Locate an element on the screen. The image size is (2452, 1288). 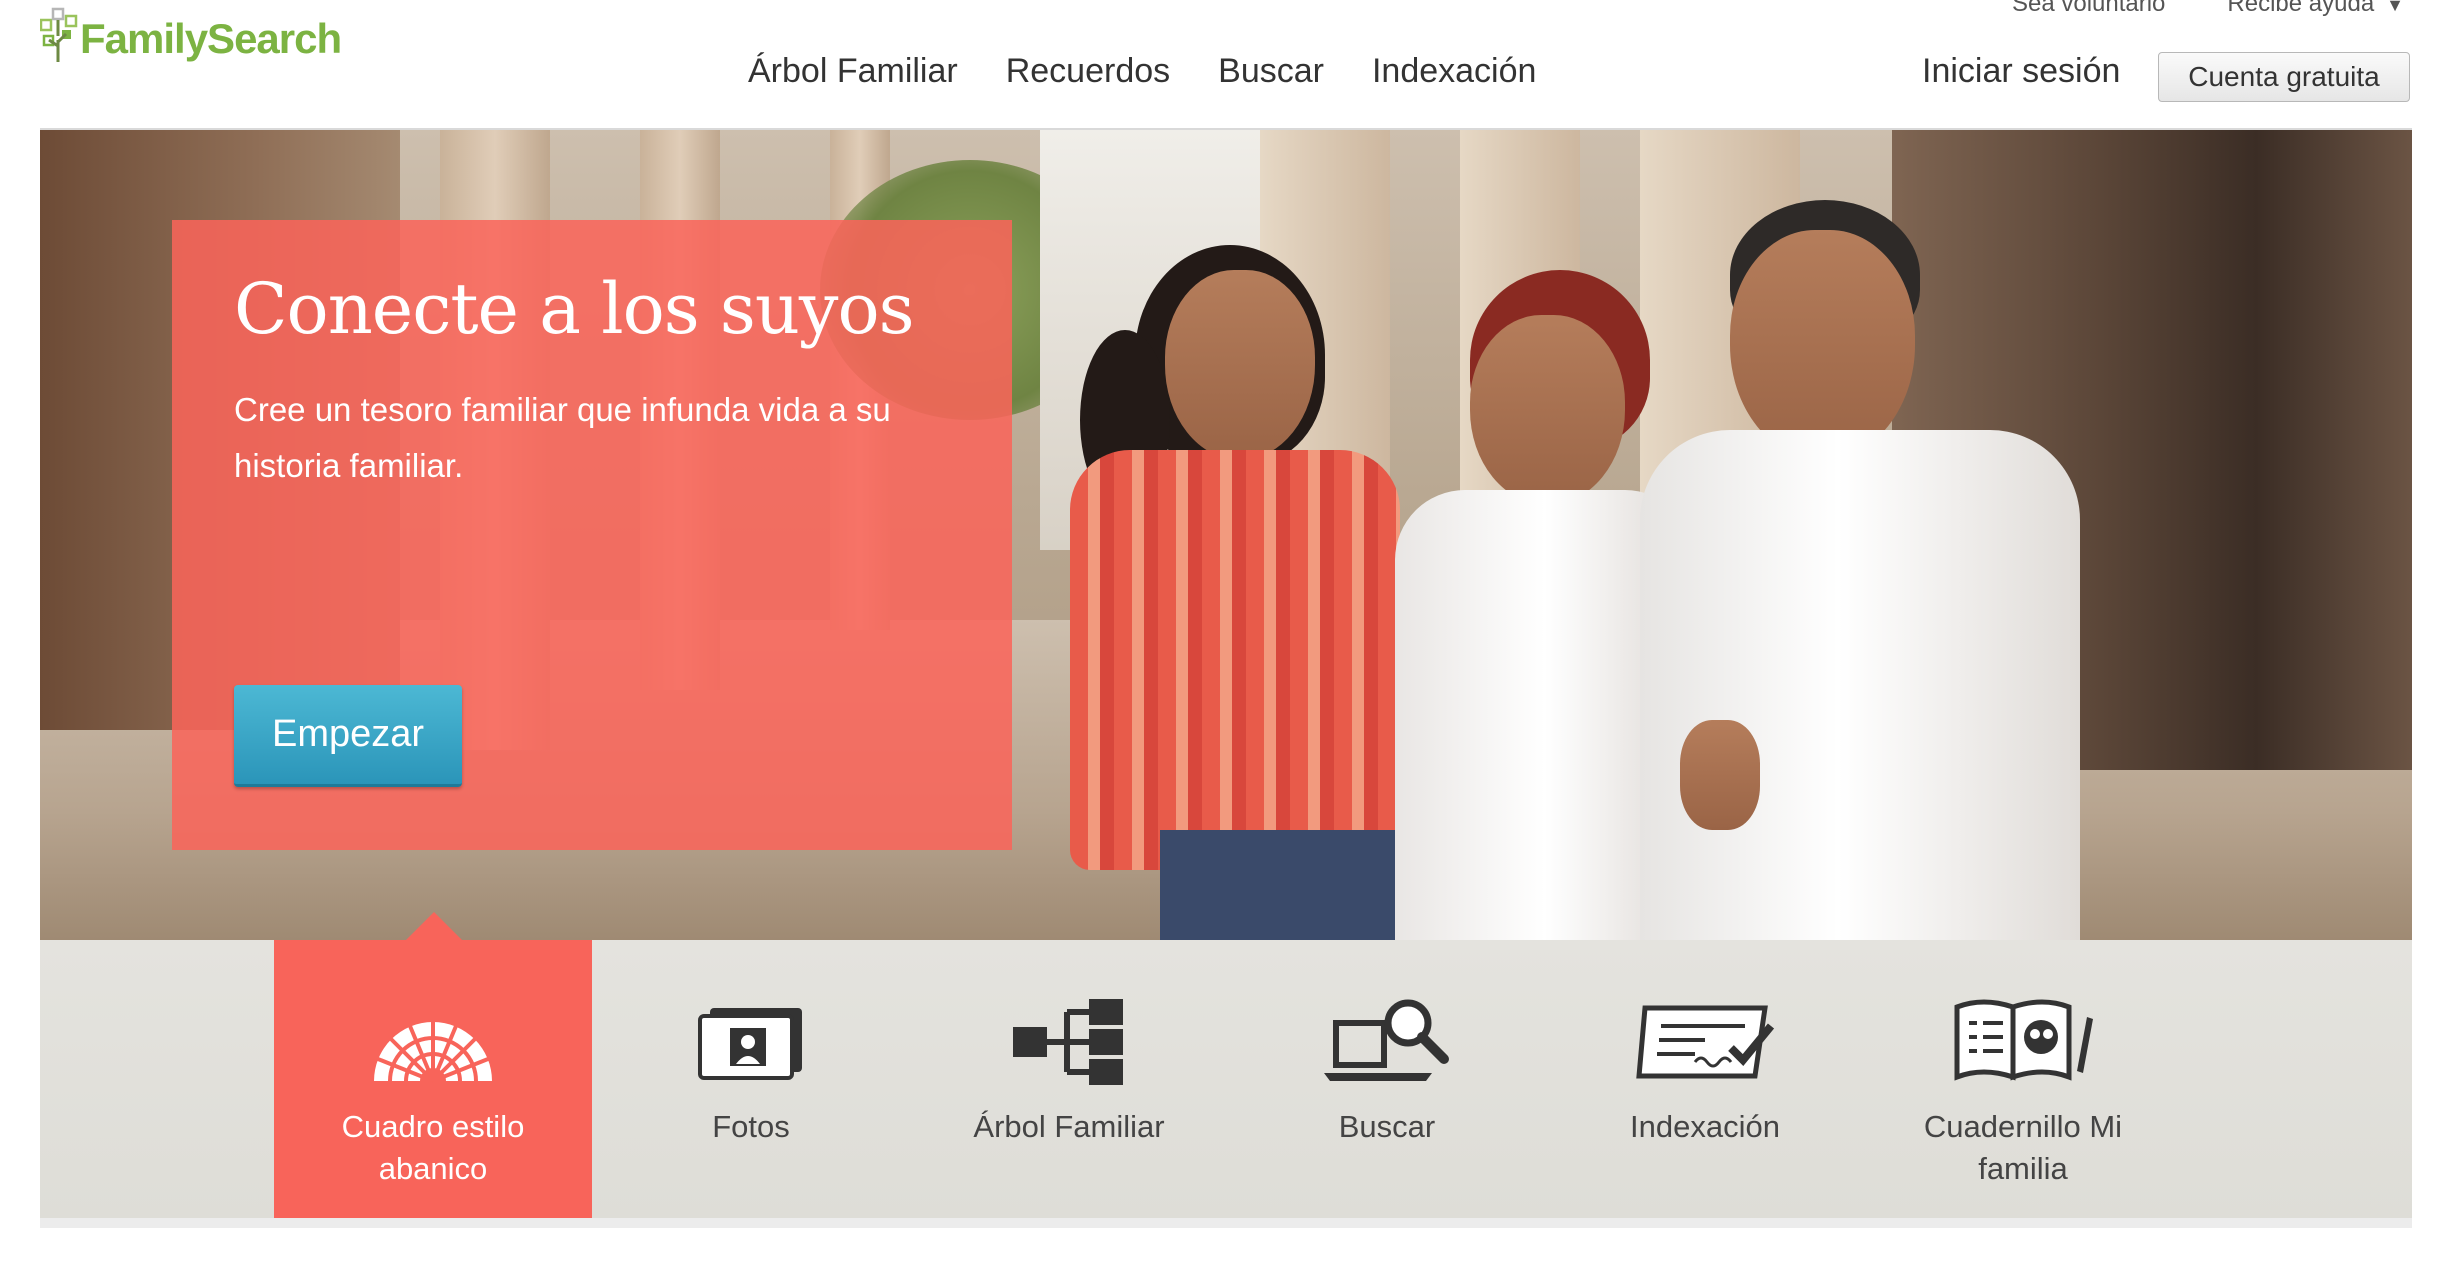
feature-fan-chart: Cuadro estilo abanico is located at coordinates (433, 1079).